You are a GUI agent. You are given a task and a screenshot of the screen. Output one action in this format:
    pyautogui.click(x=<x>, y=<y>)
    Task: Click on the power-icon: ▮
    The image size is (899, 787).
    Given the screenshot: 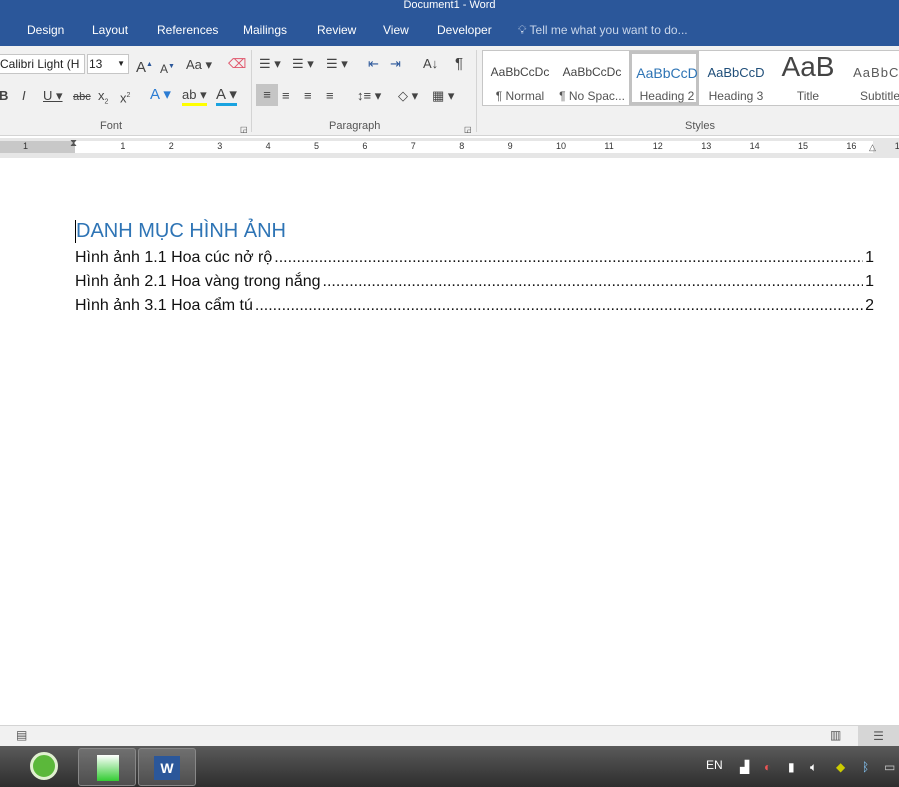 What is the action you would take?
    pyautogui.click(x=791, y=767)
    